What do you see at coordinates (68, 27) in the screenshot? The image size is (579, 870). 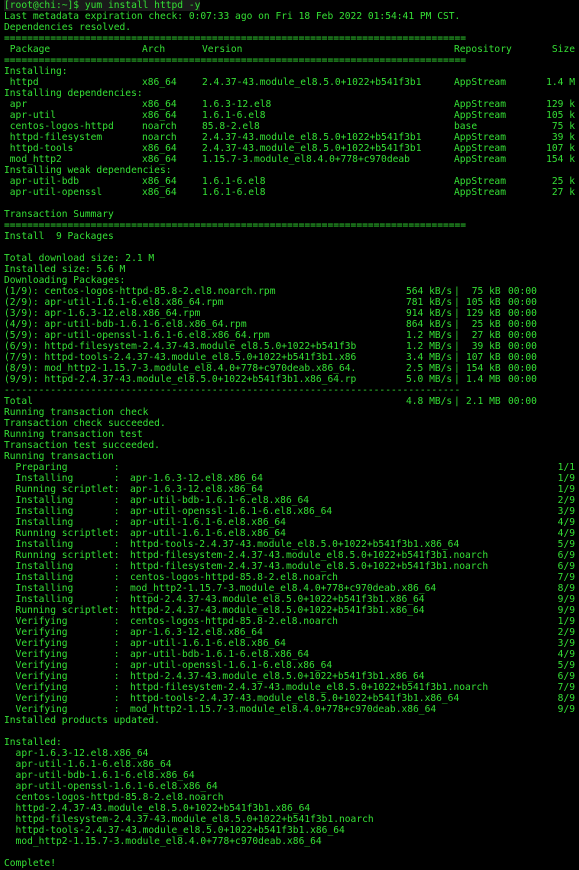 I see `resolved-line: Dependencies resolved.` at bounding box center [68, 27].